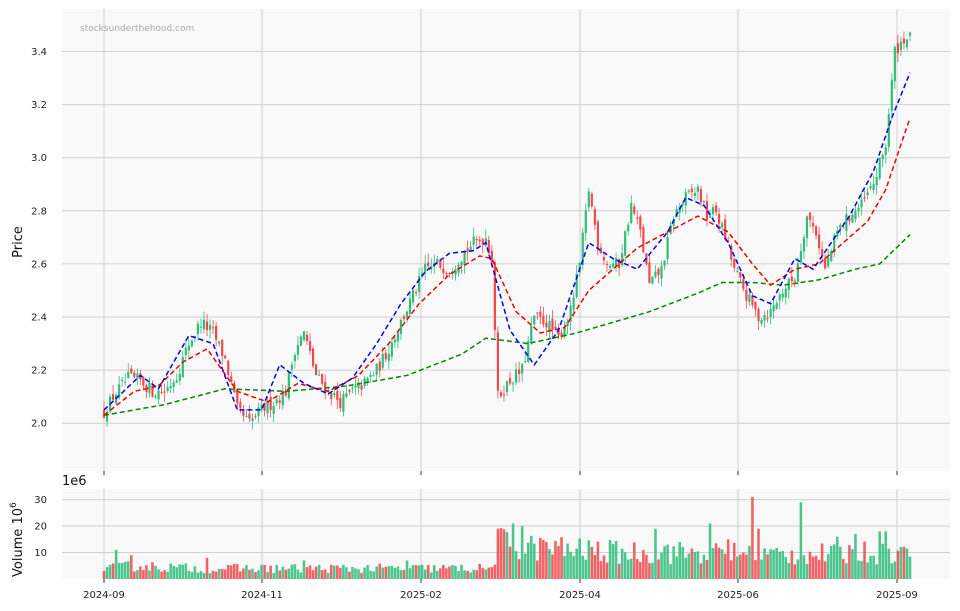 This screenshot has width=960, height=611. I want to click on volume-offset-text: 1e6, so click(74, 481).